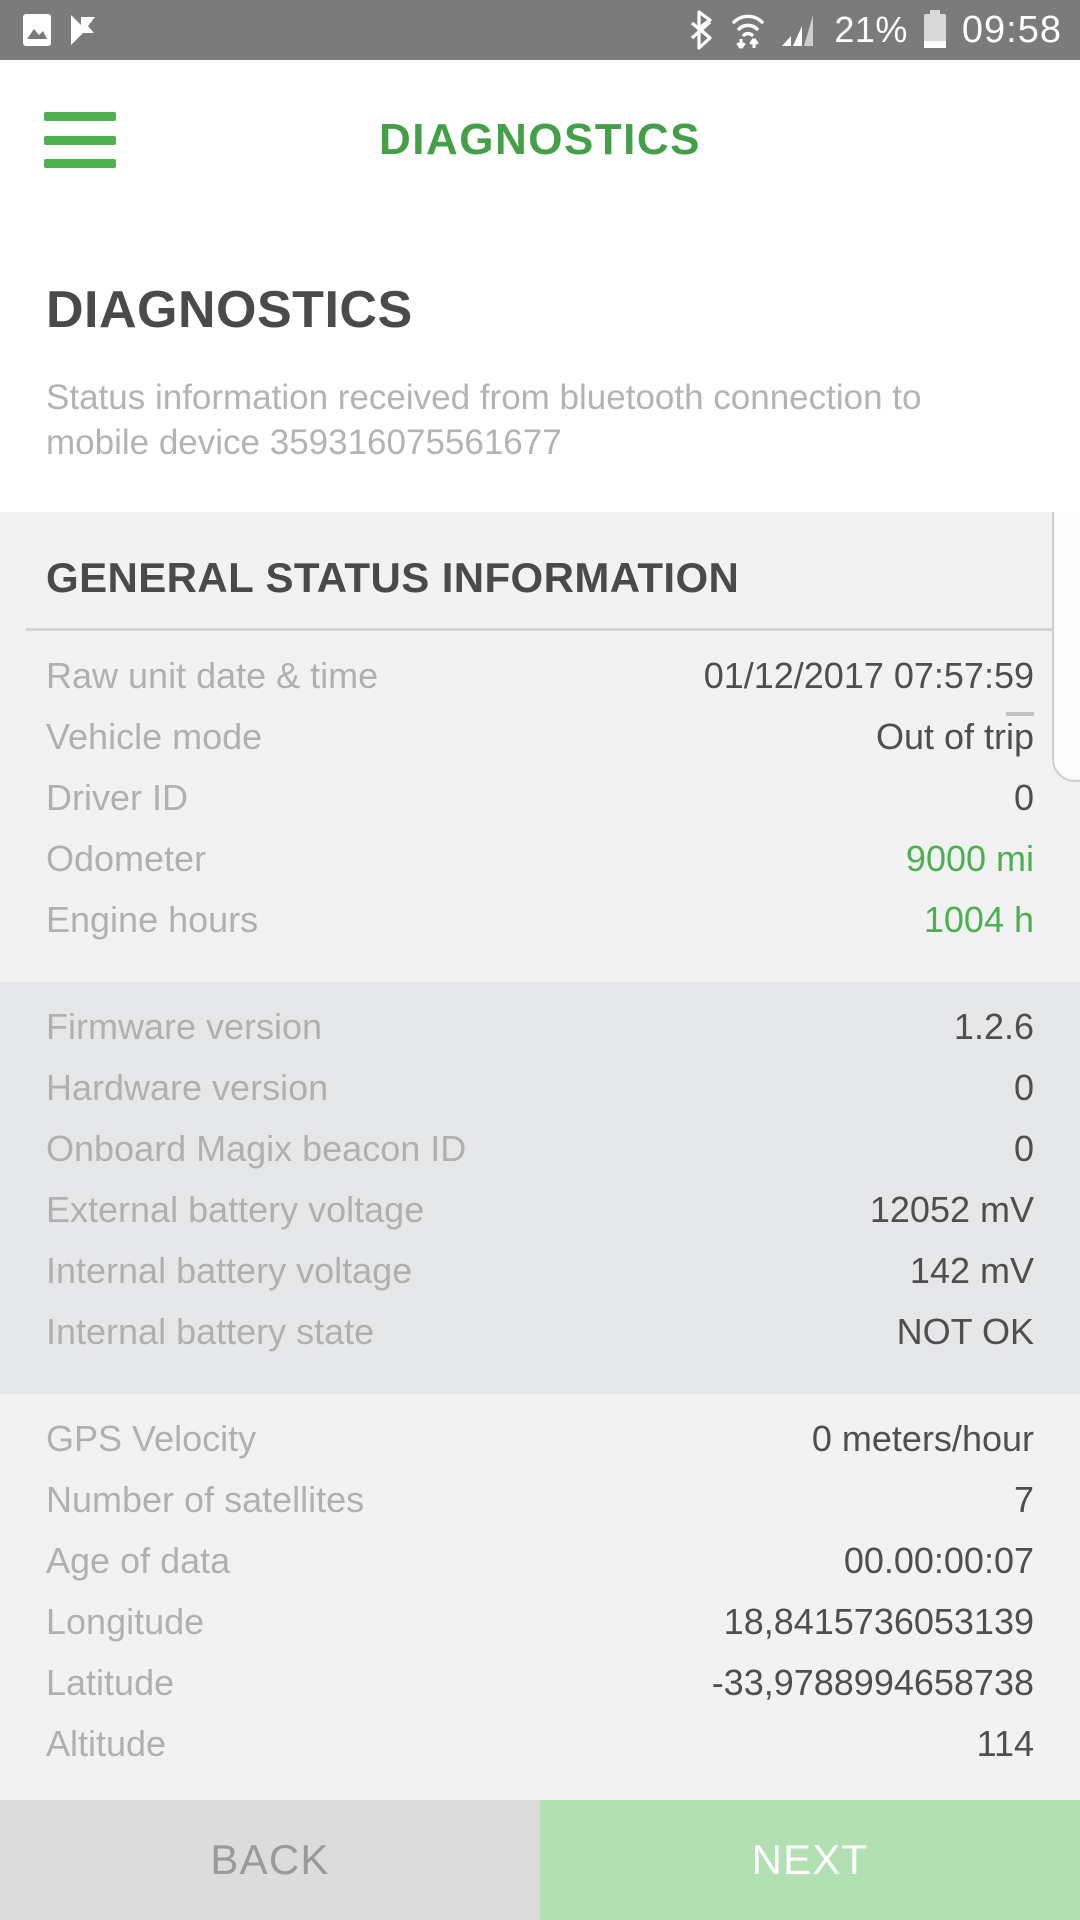  What do you see at coordinates (1023, 1499) in the screenshot?
I see `status-row-value: 7` at bounding box center [1023, 1499].